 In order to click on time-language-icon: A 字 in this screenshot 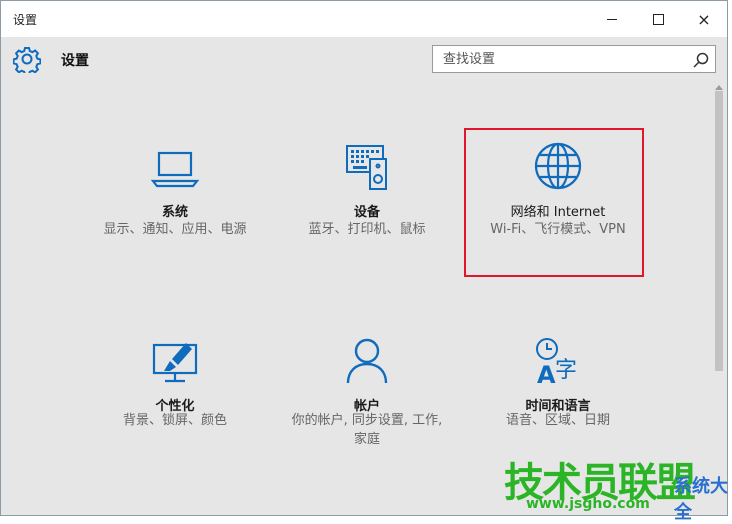, I will do `click(556, 363)`.